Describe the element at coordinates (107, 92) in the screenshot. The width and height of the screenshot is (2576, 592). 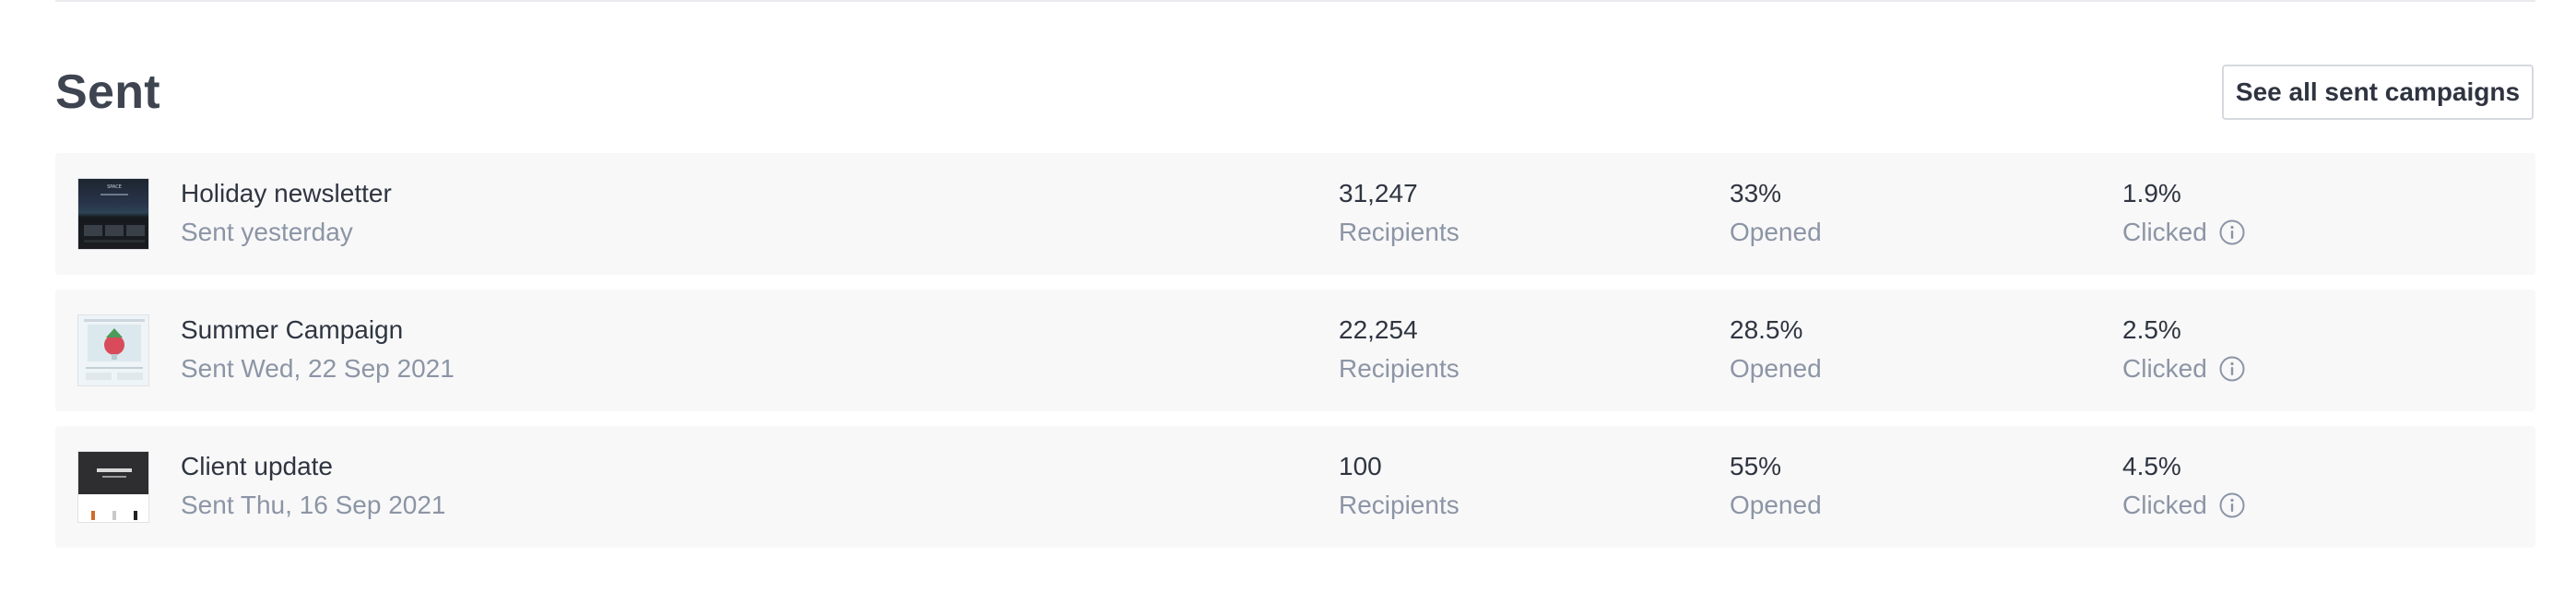
I see `section-title: Sent` at that location.